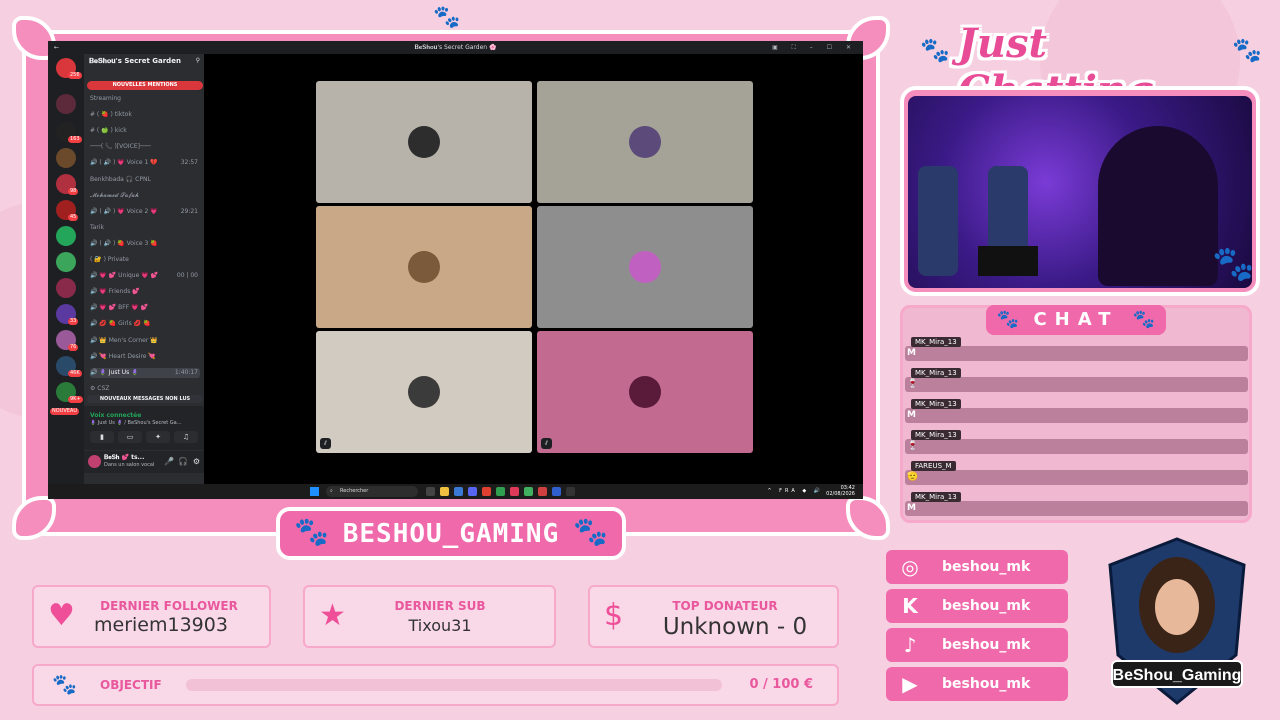 This screenshot has width=1280, height=720. I want to click on channel-item: 🔊 💗 Friends 💕, so click(145, 292).